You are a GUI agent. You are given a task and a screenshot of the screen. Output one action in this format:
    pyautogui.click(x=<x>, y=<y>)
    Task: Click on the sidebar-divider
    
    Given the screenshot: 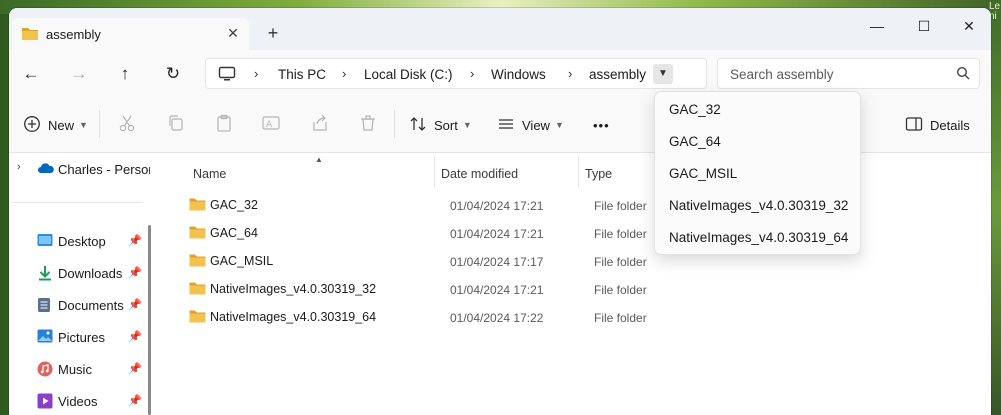 What is the action you would take?
    pyautogui.click(x=77, y=202)
    